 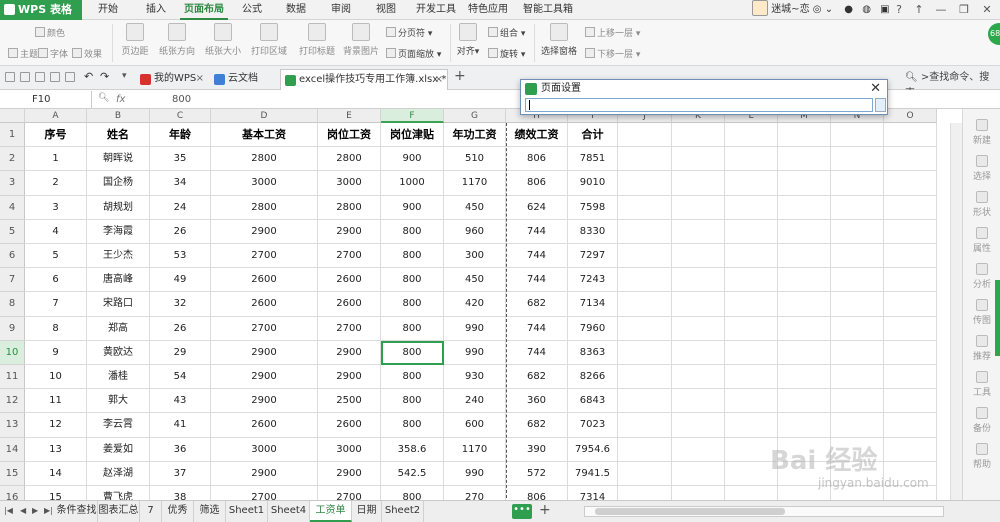 I want to click on table-cell: 13, so click(x=56, y=449).